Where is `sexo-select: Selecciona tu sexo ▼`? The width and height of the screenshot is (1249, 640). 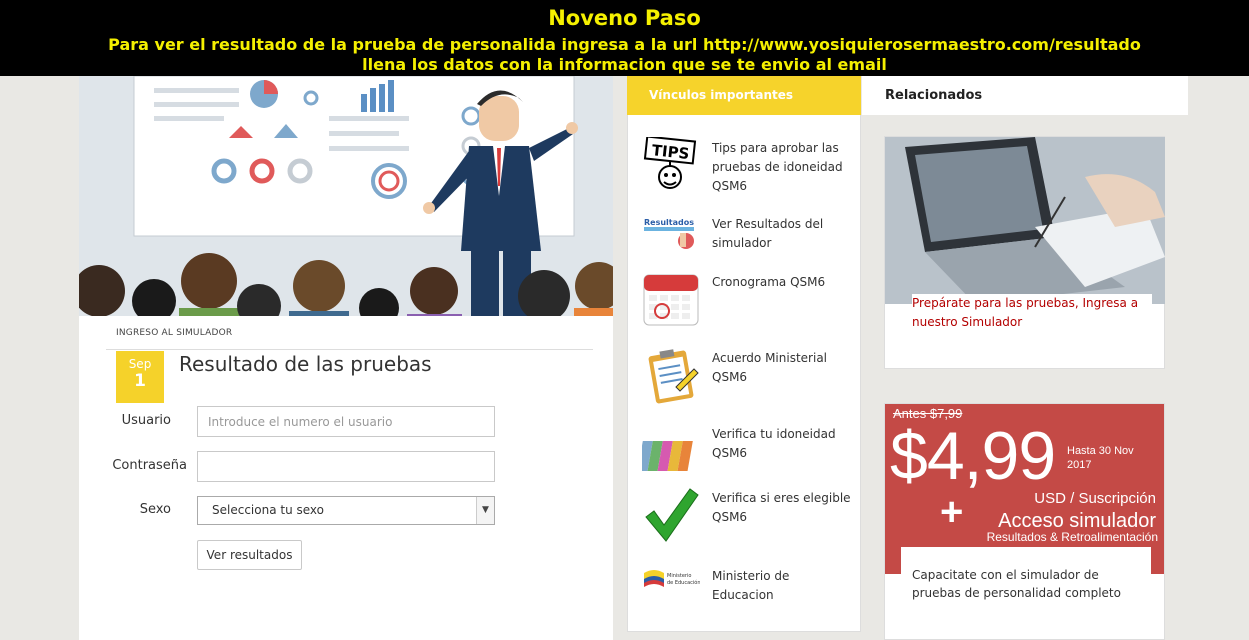 sexo-select: Selecciona tu sexo ▼ is located at coordinates (346, 510).